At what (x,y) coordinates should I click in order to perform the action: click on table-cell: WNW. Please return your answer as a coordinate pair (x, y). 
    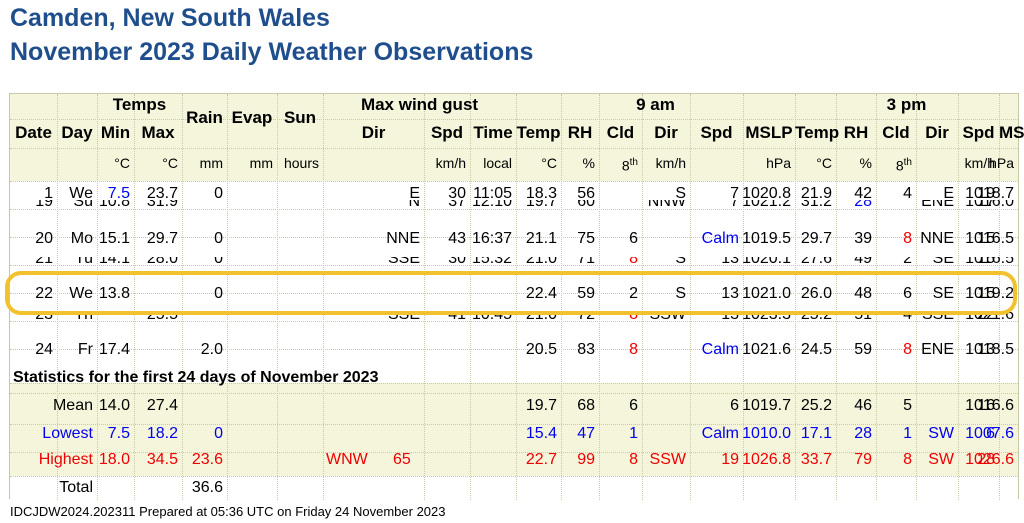
    Looking at the image, I should click on (347, 459).